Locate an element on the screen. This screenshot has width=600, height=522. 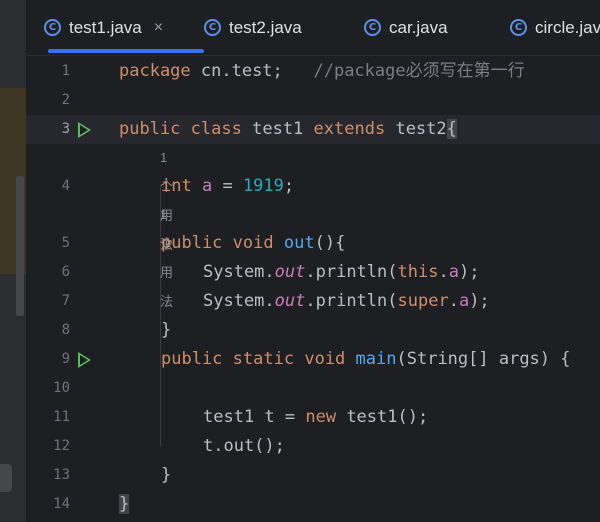
tab-label: circle.java is located at coordinates (567, 27).